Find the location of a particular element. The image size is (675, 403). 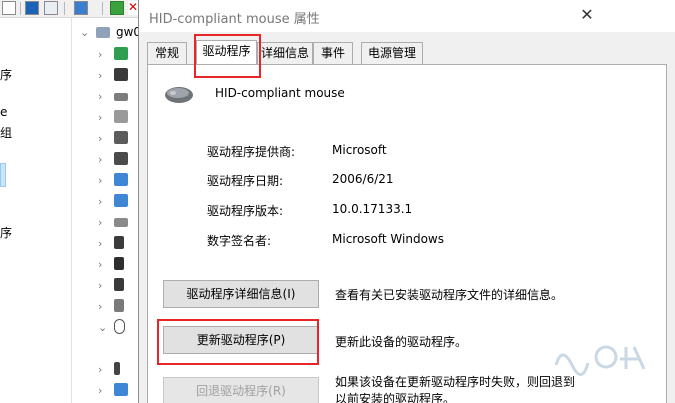

driver-provider-value: Microsoft is located at coordinates (359, 150).